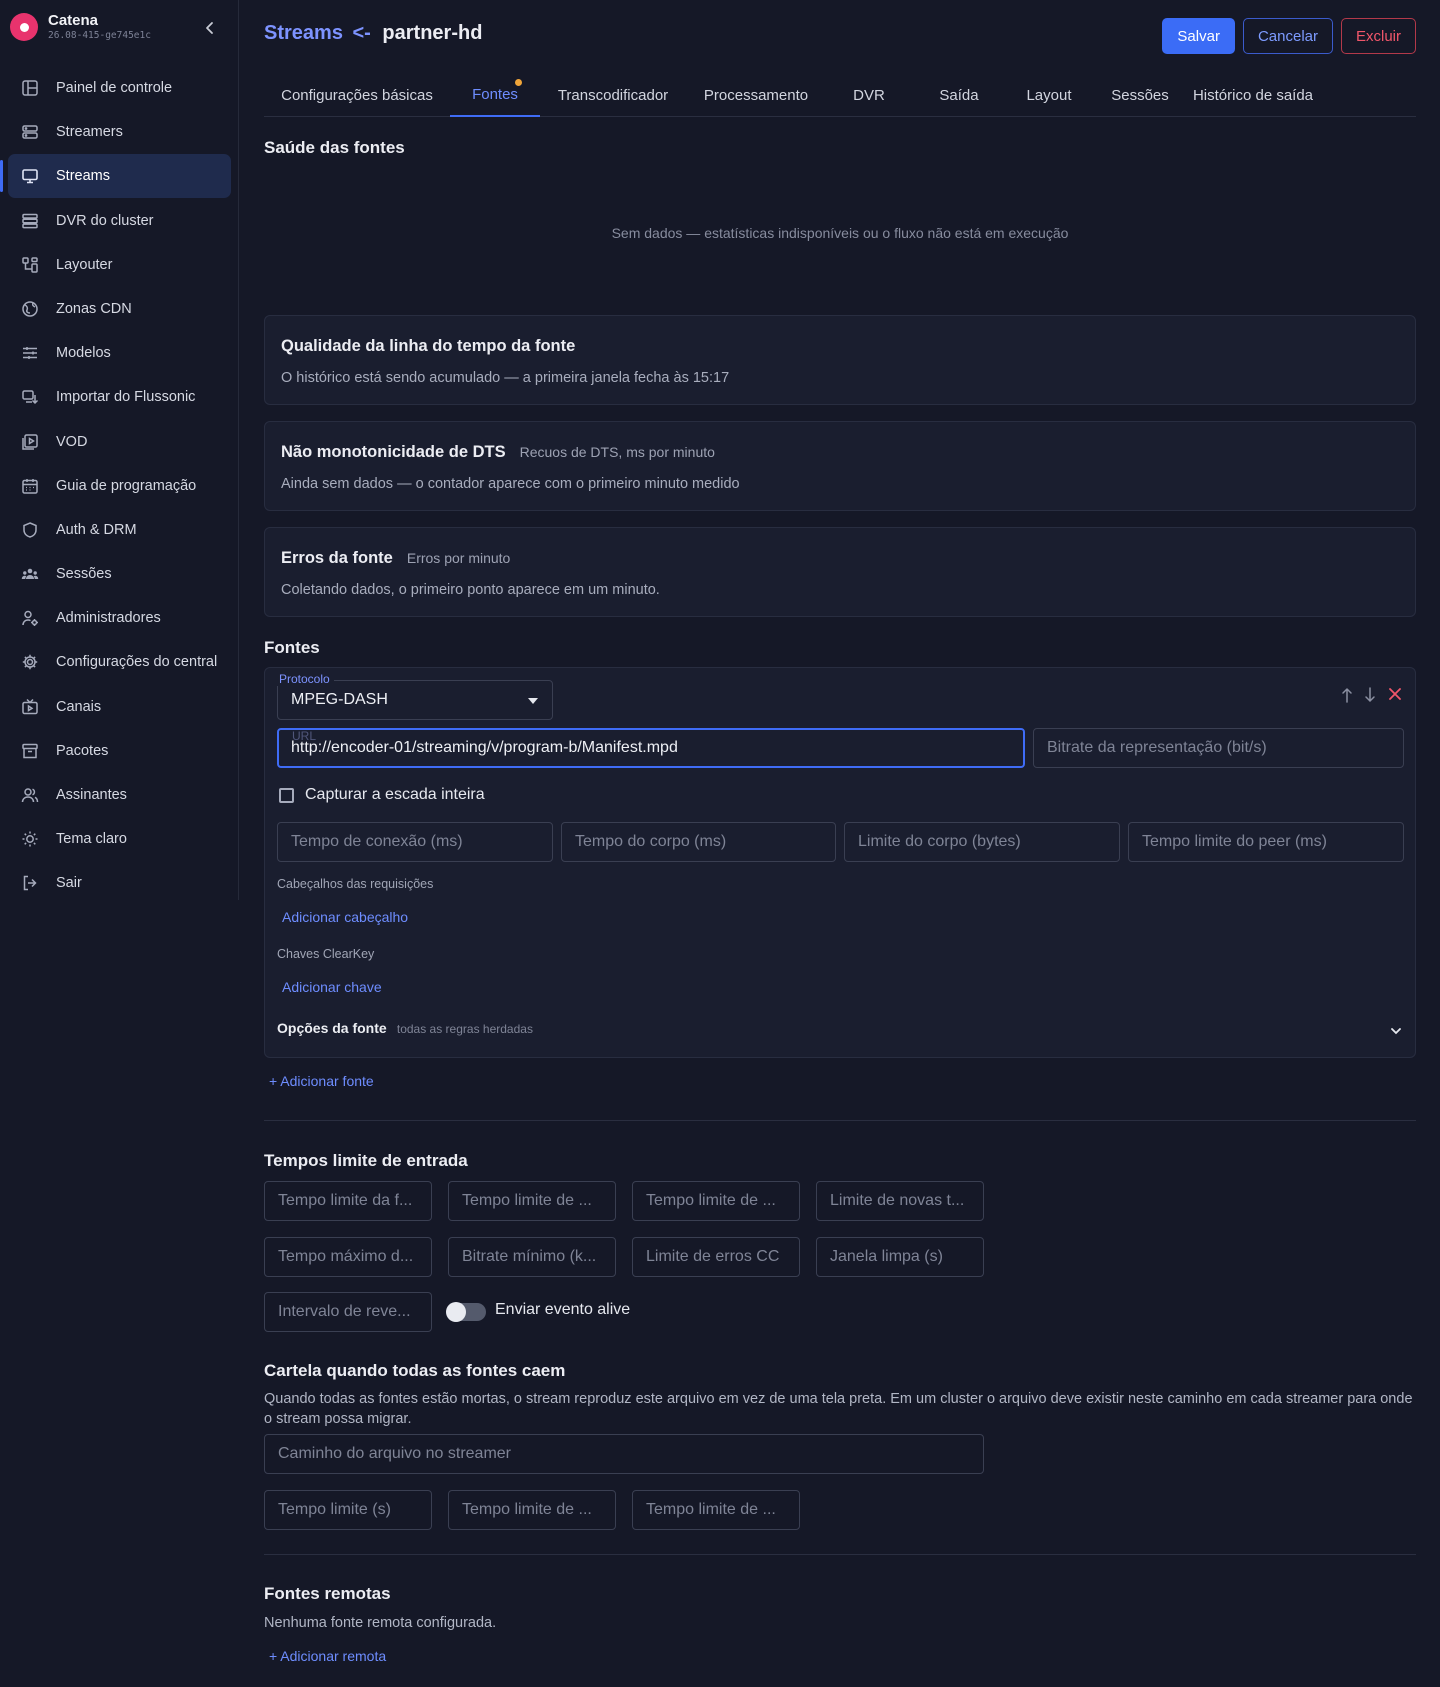 The width and height of the screenshot is (1440, 1687). Describe the element at coordinates (119, 221) in the screenshot. I see `sidebar-item-dvr: DVR do cluster` at that location.